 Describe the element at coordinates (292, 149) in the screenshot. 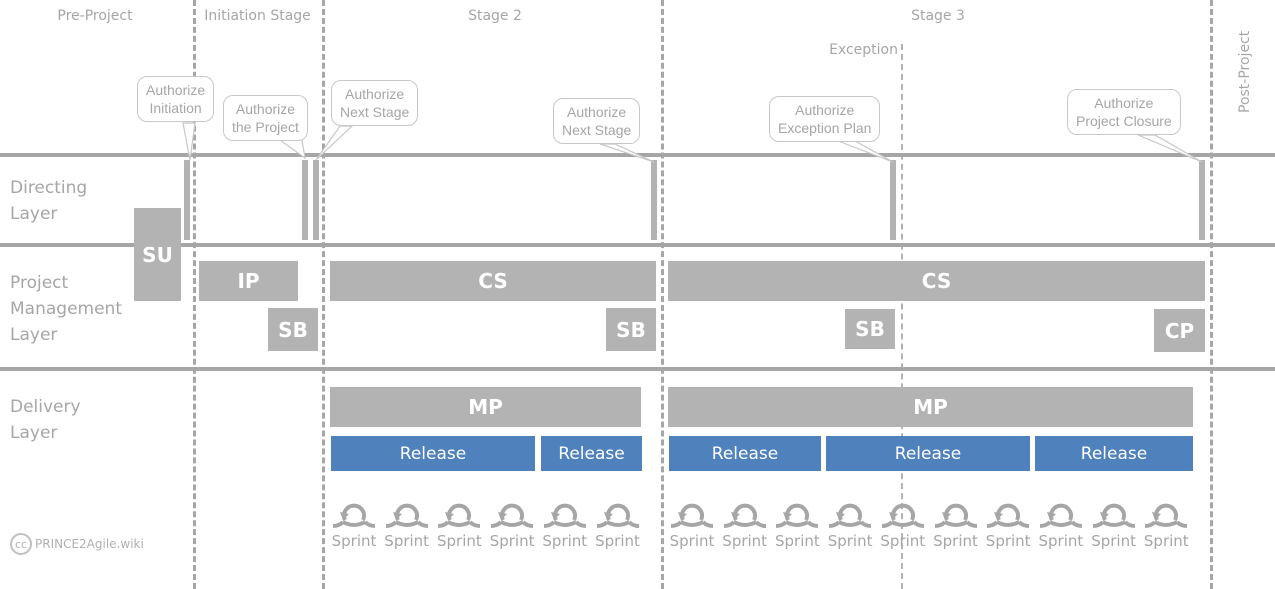

I see `pointer-authorize-project` at that location.